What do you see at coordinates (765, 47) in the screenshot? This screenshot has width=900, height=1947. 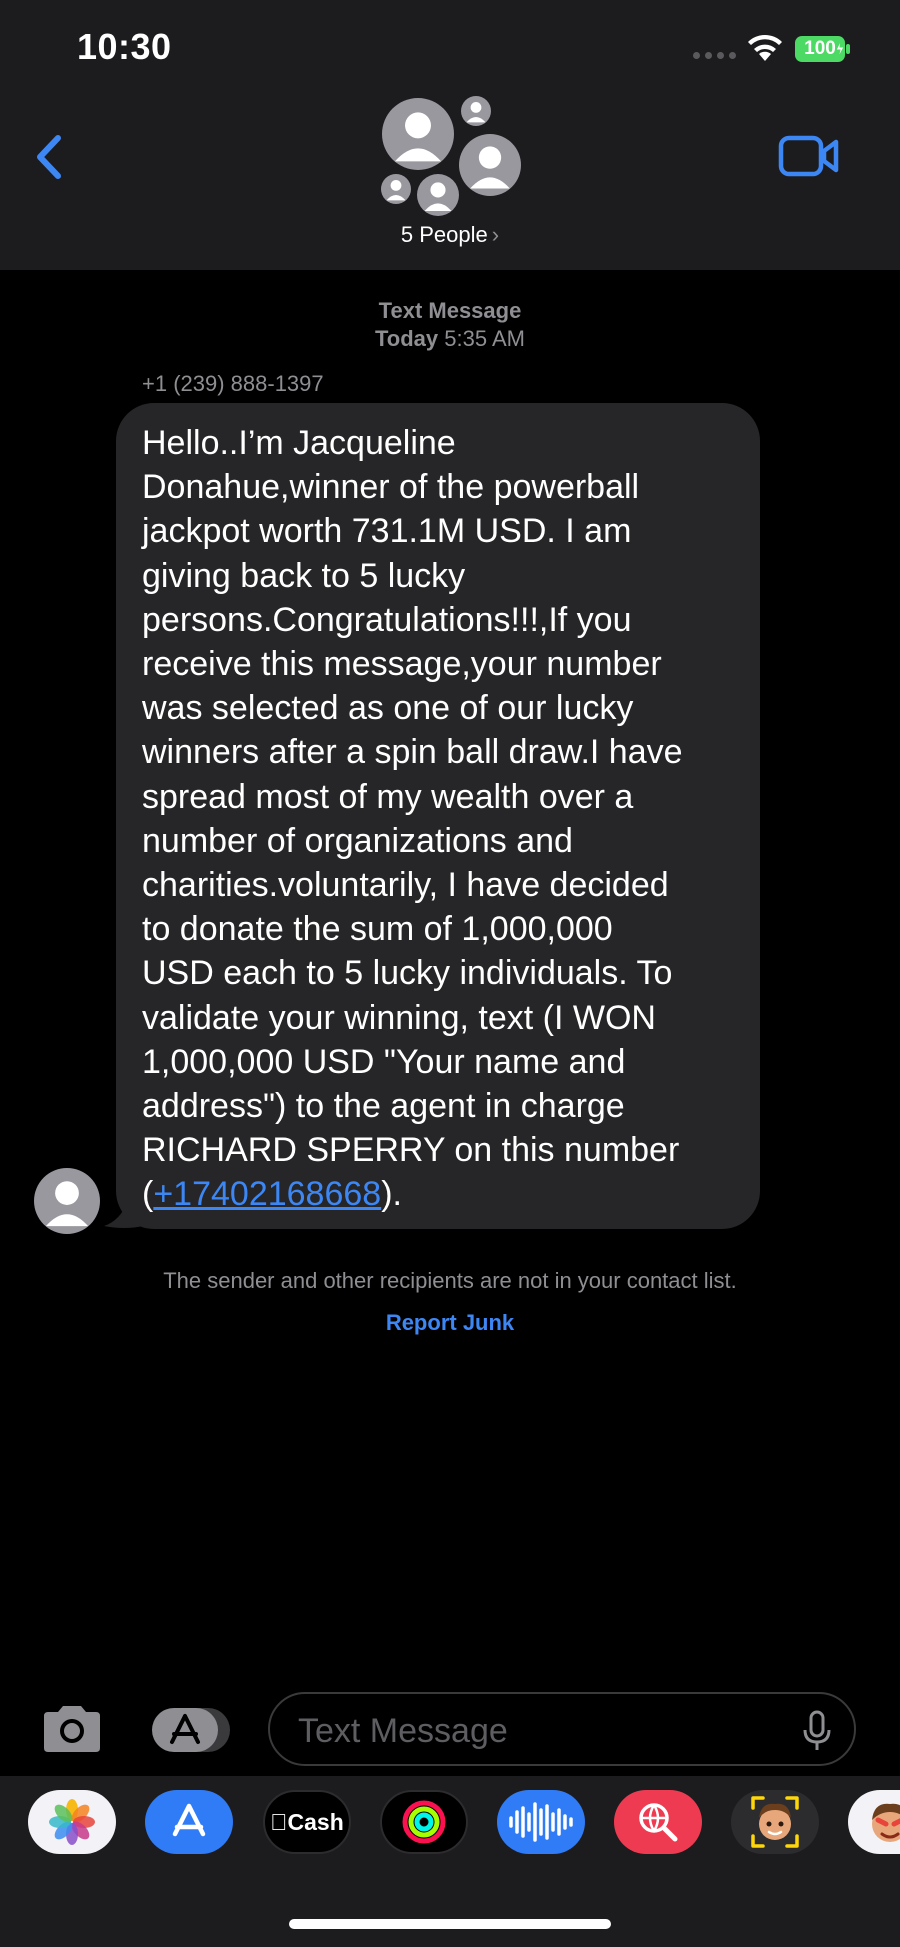 I see `wifi-icon` at bounding box center [765, 47].